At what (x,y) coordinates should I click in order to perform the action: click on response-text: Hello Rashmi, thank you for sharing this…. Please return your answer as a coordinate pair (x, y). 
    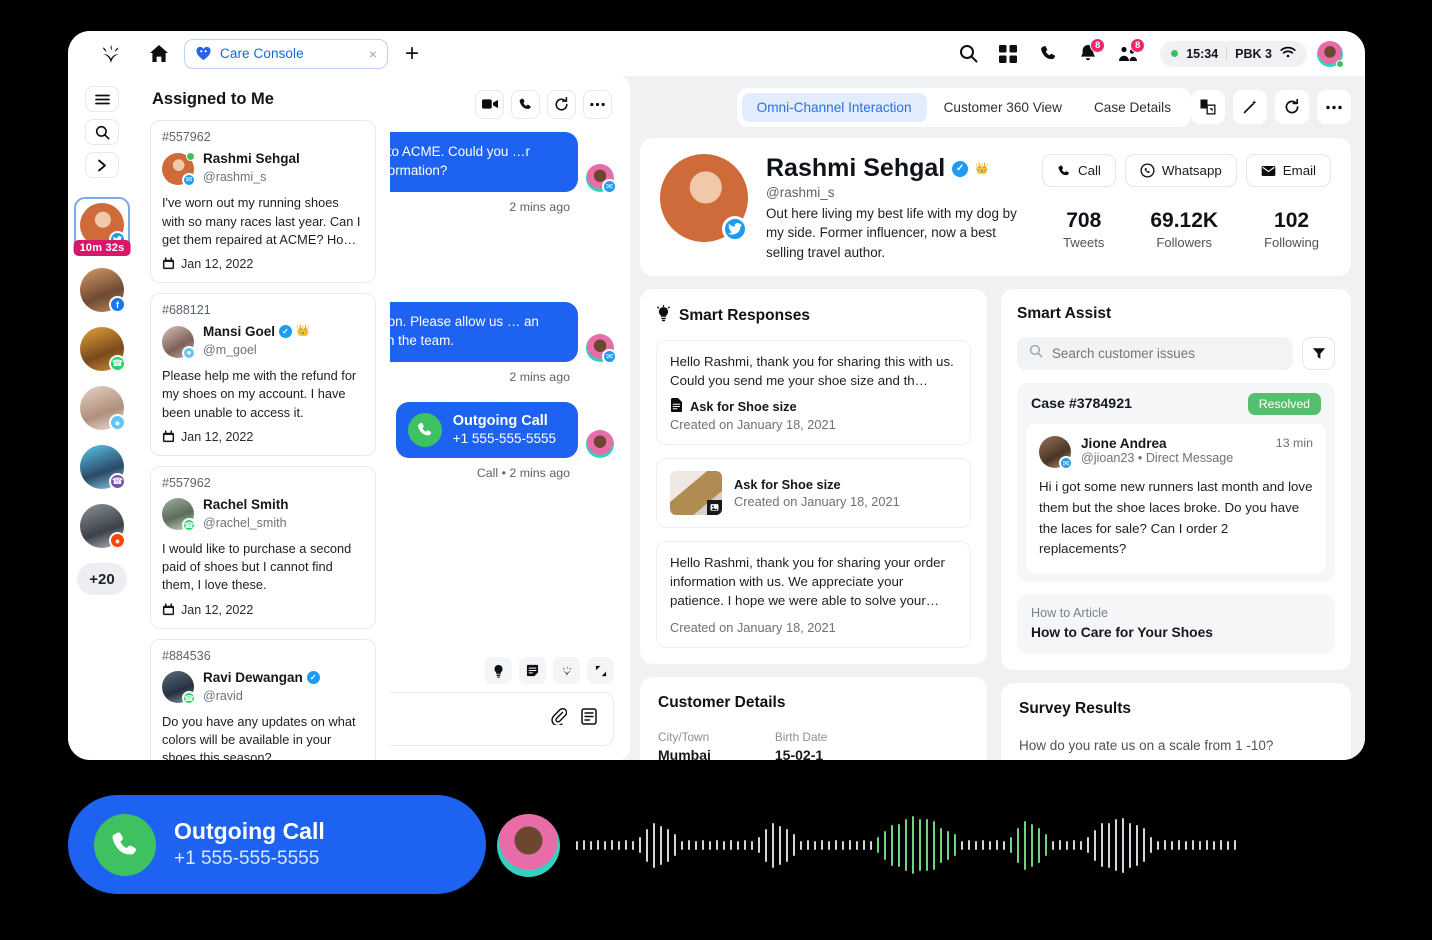
    Looking at the image, I should click on (812, 371).